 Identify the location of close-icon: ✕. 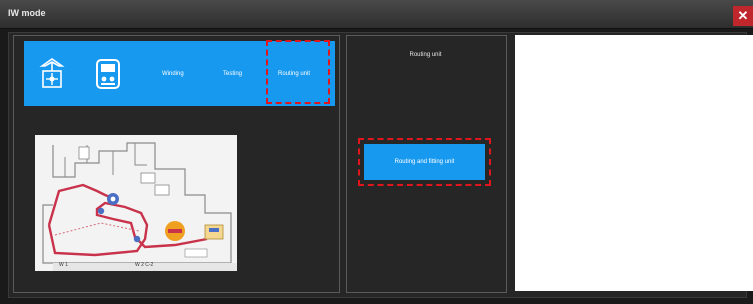
(743, 15).